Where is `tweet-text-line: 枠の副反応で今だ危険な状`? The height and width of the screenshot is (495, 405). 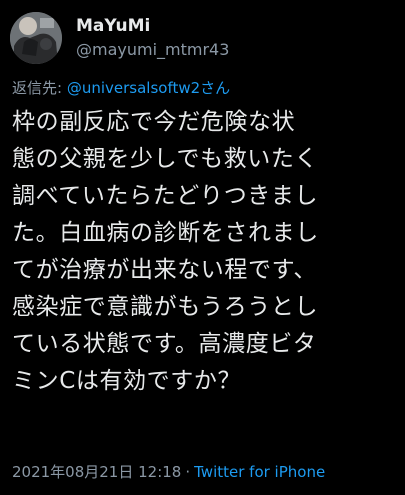 tweet-text-line: 枠の副反応で今だ危険な状 is located at coordinates (154, 122).